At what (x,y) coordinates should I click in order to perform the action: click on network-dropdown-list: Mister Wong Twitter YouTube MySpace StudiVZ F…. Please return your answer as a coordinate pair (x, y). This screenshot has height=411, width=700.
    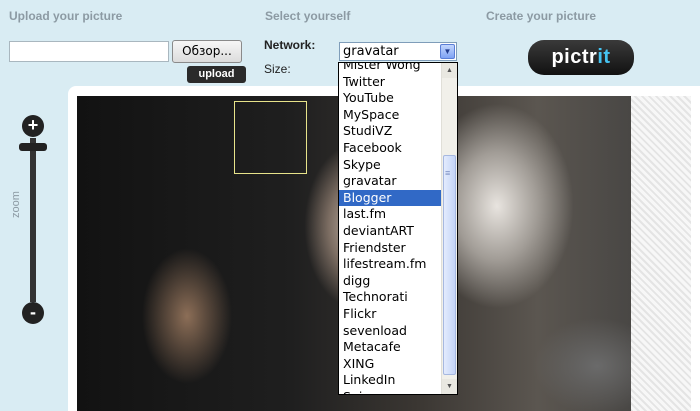
    Looking at the image, I should click on (398, 228).